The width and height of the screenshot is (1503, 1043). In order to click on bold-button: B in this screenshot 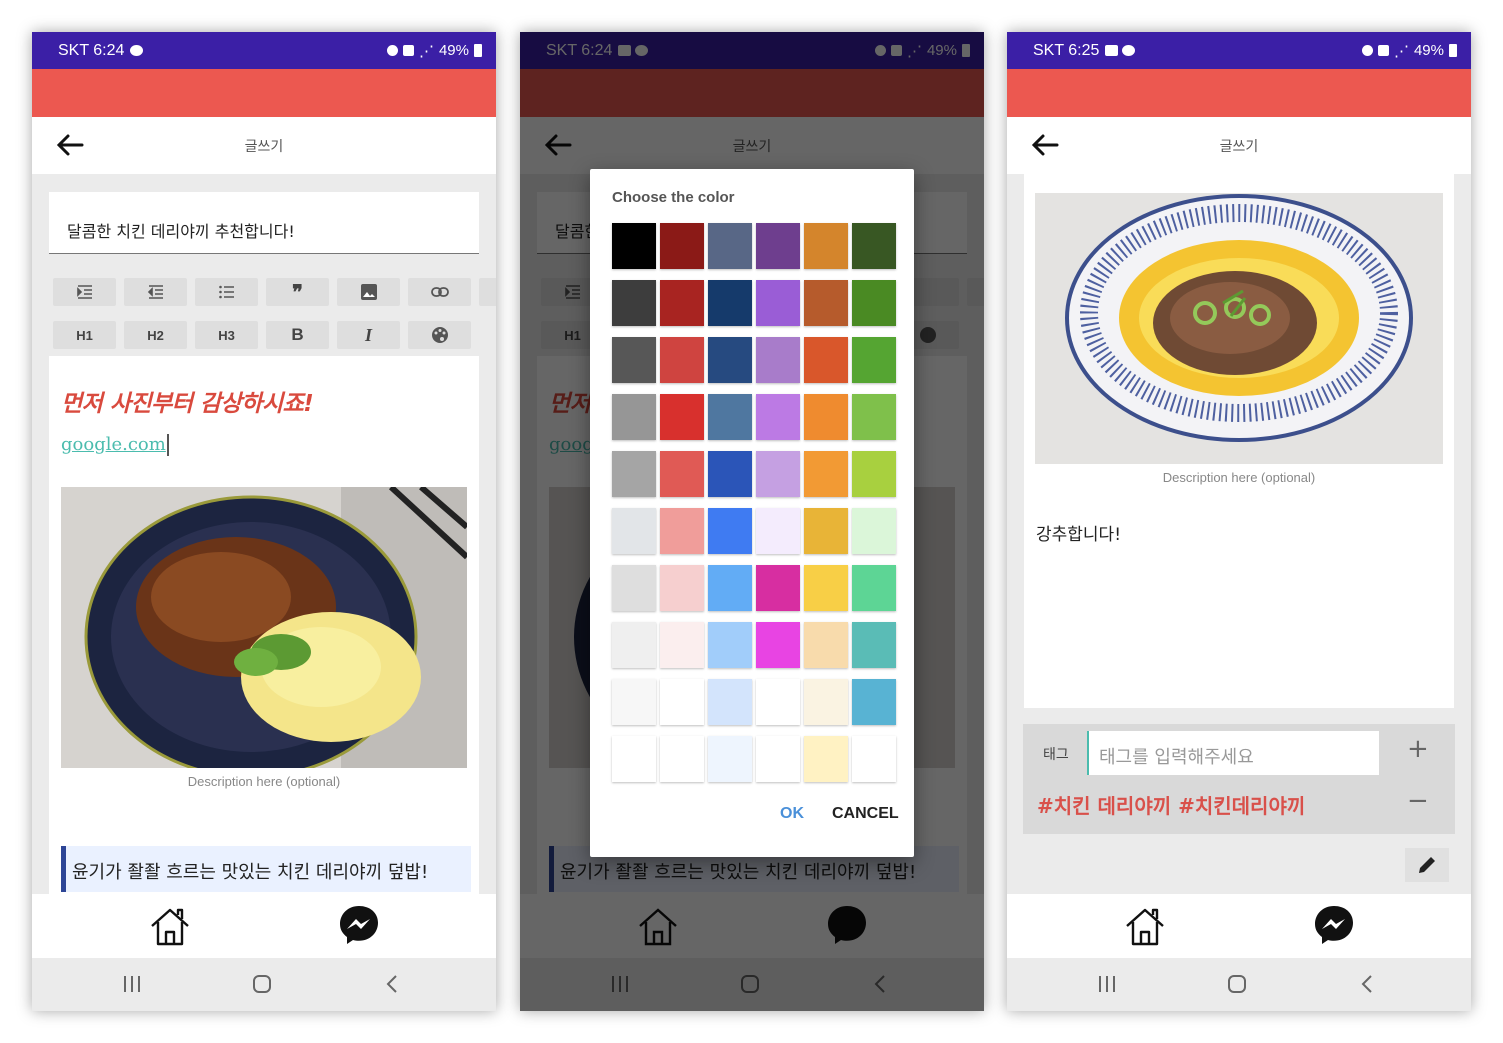, I will do `click(297, 335)`.